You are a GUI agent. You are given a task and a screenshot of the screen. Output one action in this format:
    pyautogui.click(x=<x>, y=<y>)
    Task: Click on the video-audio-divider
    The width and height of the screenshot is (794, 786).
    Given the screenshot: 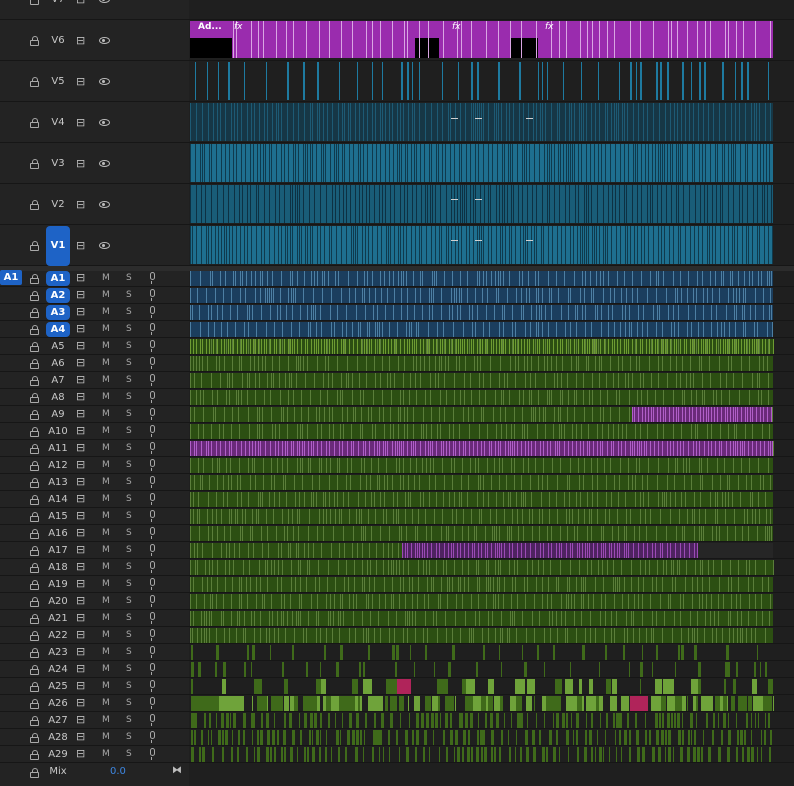 What is the action you would take?
    pyautogui.click(x=397, y=268)
    